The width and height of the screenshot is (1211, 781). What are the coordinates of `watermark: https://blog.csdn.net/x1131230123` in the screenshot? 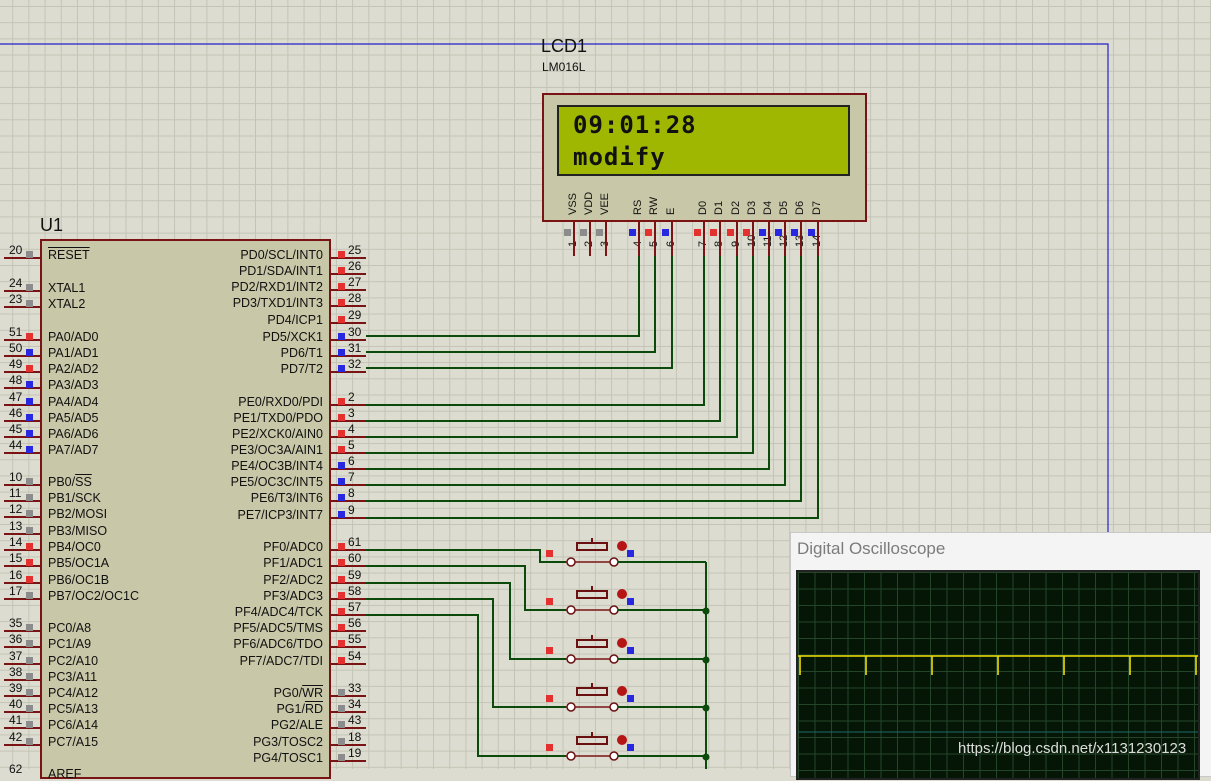 It's located at (1072, 748).